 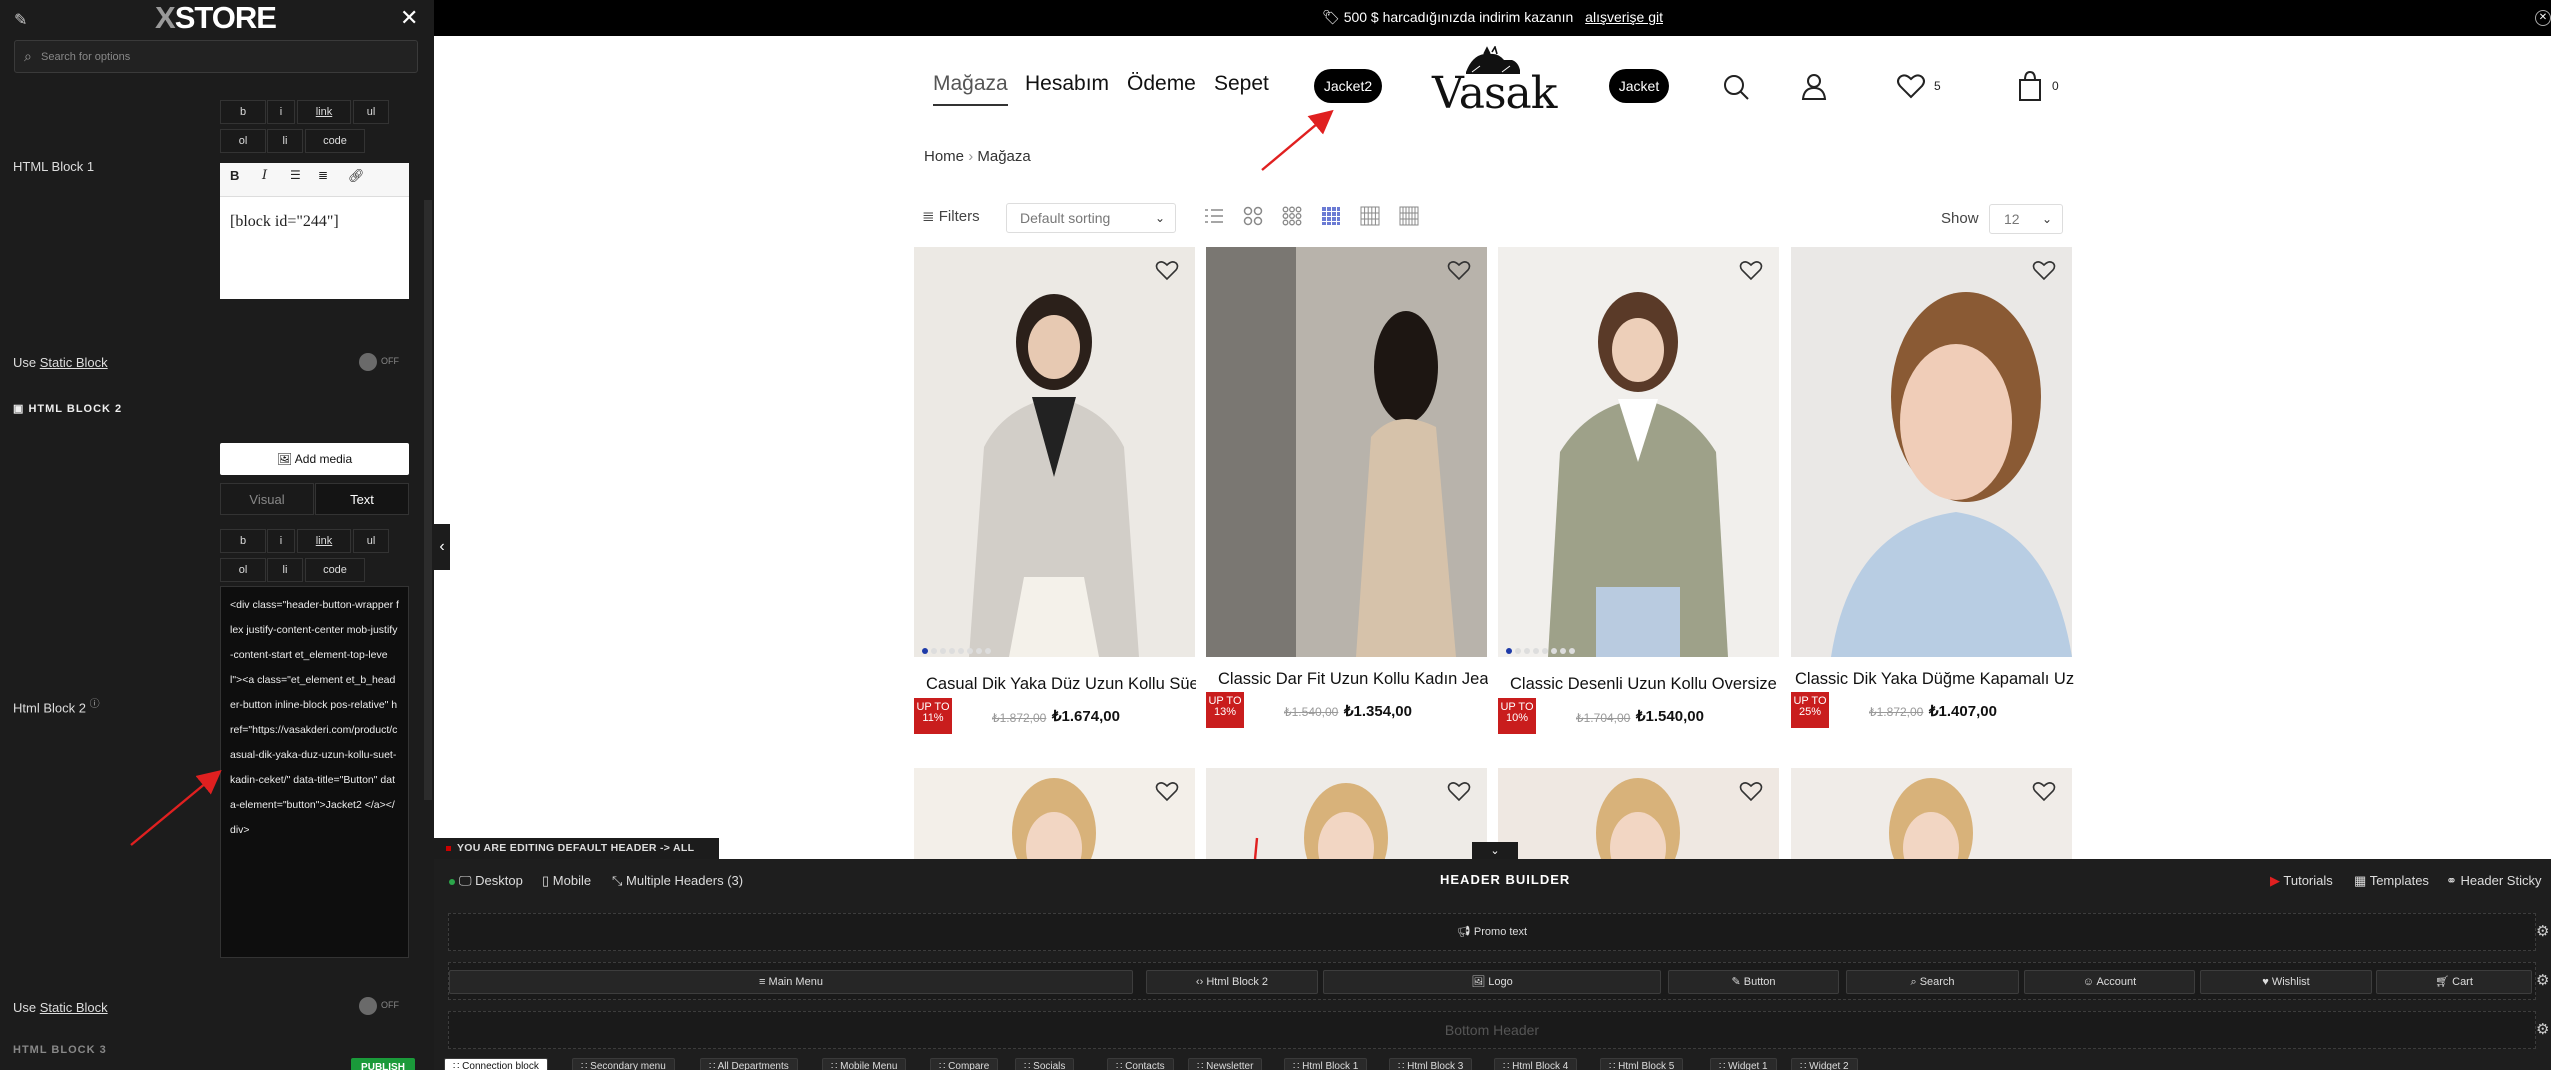 What do you see at coordinates (264, 175) in the screenshot?
I see `italic-icon: I` at bounding box center [264, 175].